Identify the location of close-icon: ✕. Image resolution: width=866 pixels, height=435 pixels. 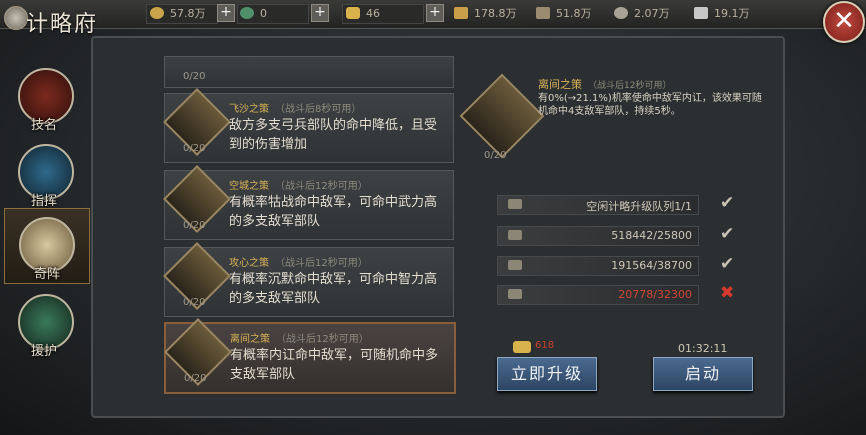
(844, 21).